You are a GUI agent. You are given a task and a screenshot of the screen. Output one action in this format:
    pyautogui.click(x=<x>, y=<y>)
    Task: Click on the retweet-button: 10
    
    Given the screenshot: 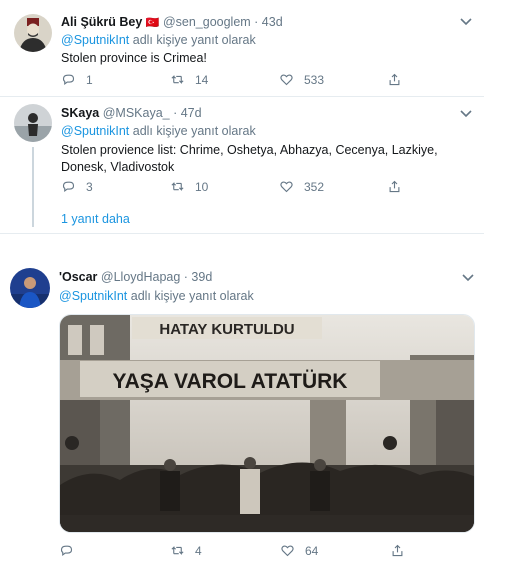 What is the action you would take?
    pyautogui.click(x=189, y=186)
    